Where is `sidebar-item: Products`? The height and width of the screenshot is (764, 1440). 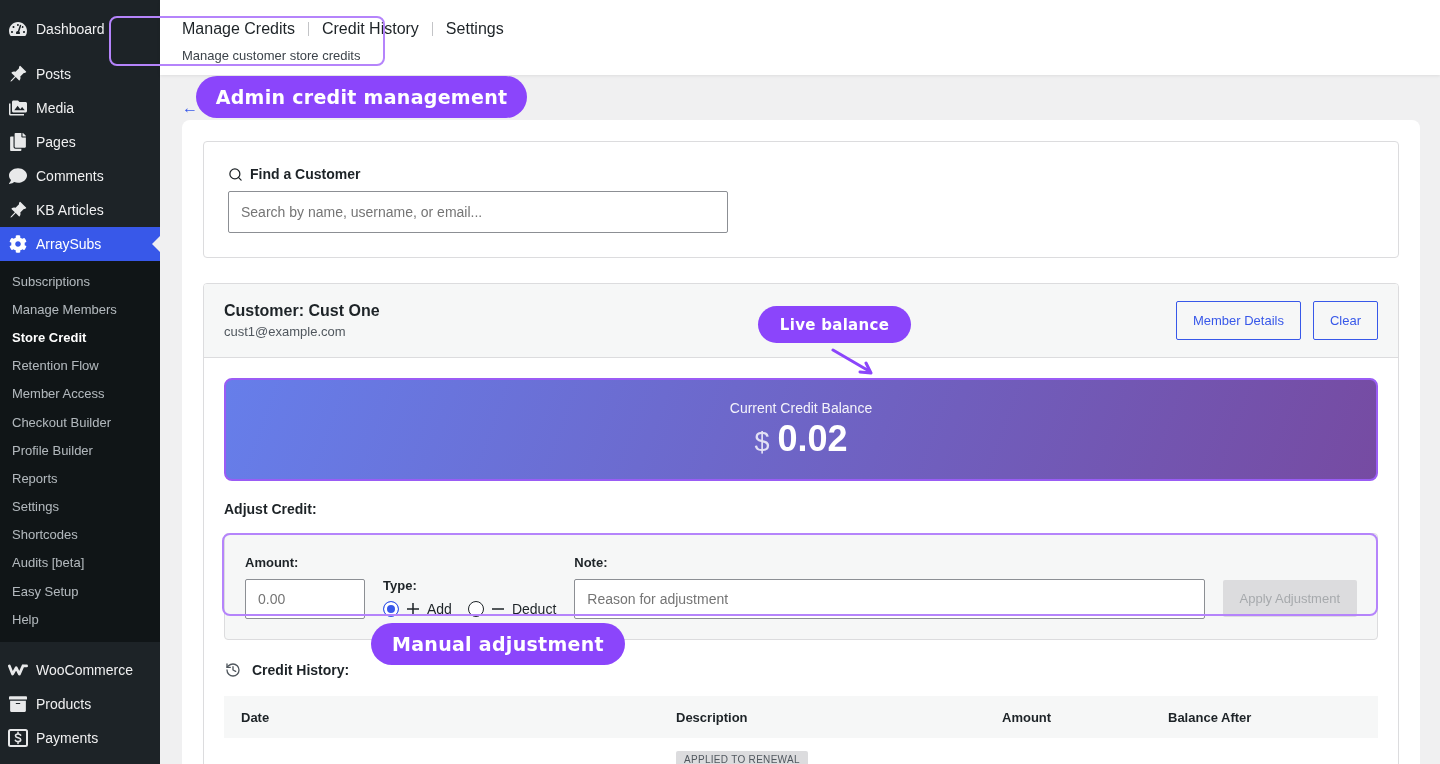
sidebar-item: Products is located at coordinates (80, 704).